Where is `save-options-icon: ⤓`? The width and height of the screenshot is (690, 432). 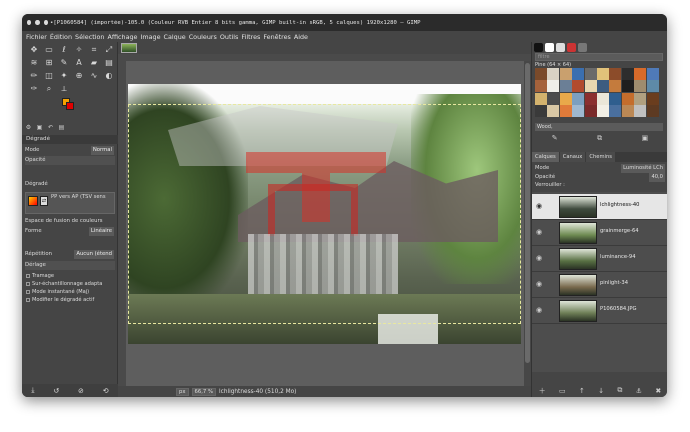
save-options-icon: ⤓ is located at coordinates (32, 390).